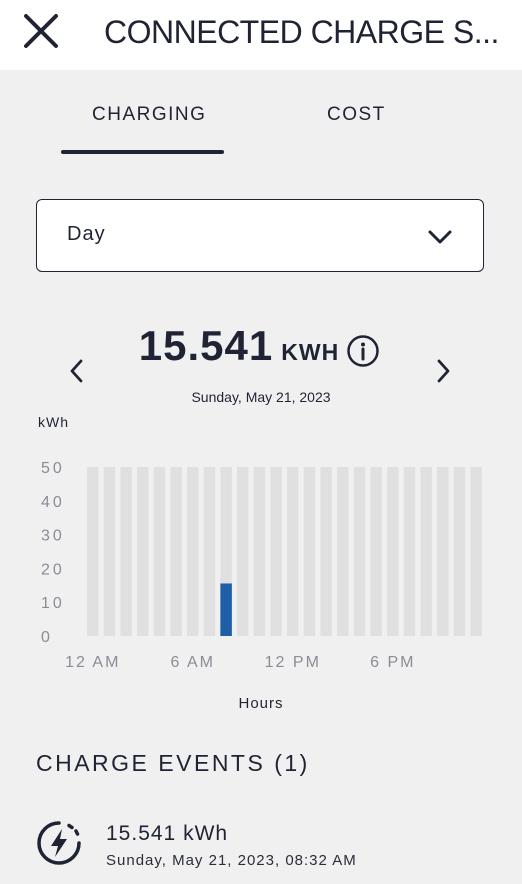  Describe the element at coordinates (47, 637) in the screenshot. I see `y-tick-label: 0` at that location.